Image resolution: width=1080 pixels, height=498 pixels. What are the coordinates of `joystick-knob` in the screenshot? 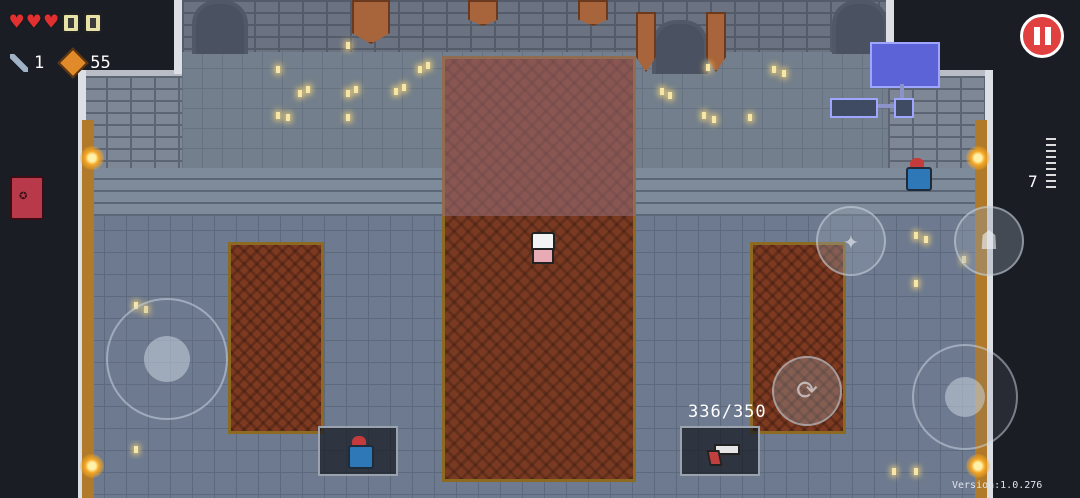 It's located at (167, 359).